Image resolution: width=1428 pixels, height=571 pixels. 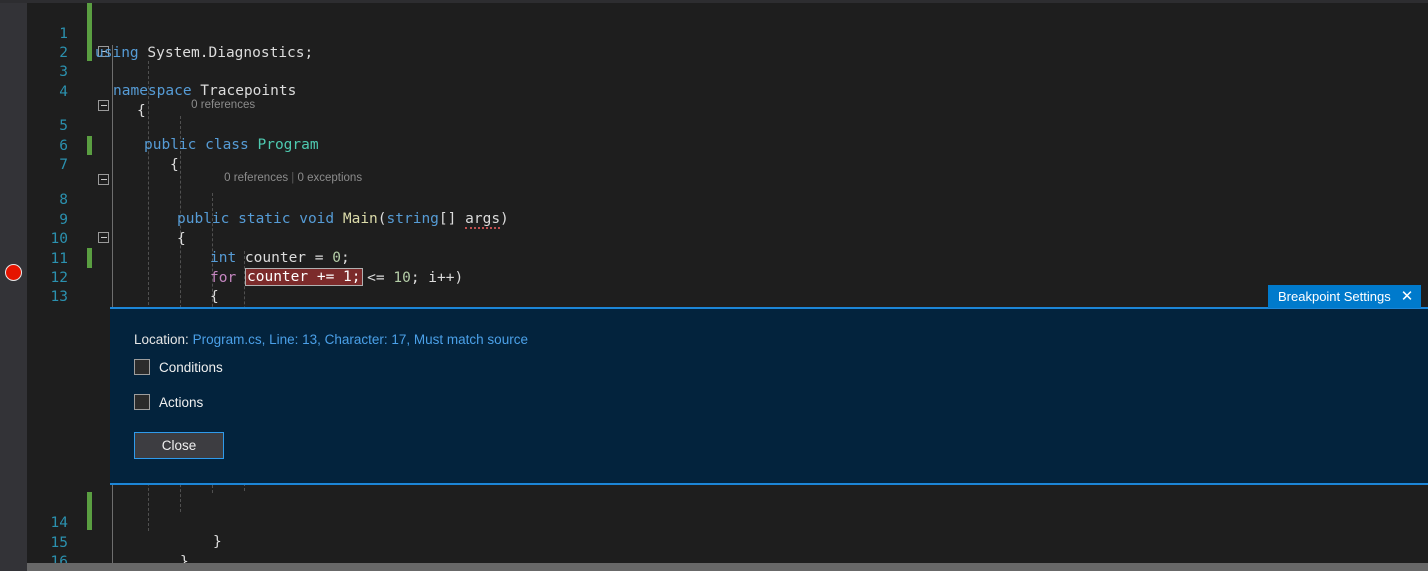 I want to click on breakpoint-settings-tab-label: Breakpoint Settings, so click(x=1334, y=296).